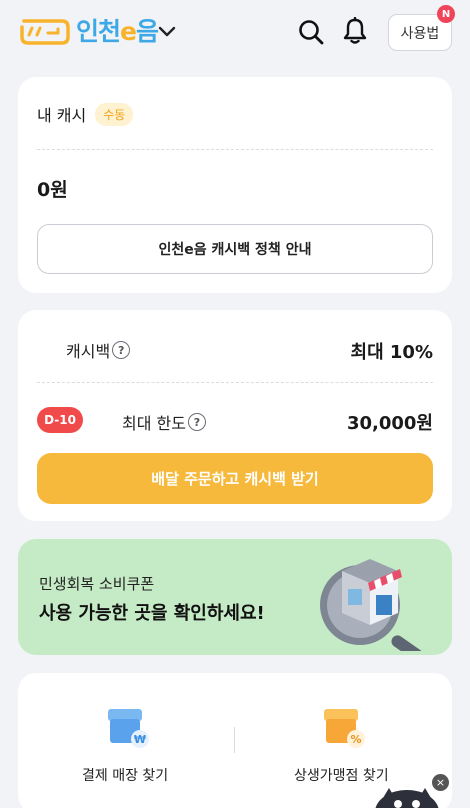 The width and height of the screenshot is (470, 808). I want to click on app-name: 인천e음, so click(117, 31).